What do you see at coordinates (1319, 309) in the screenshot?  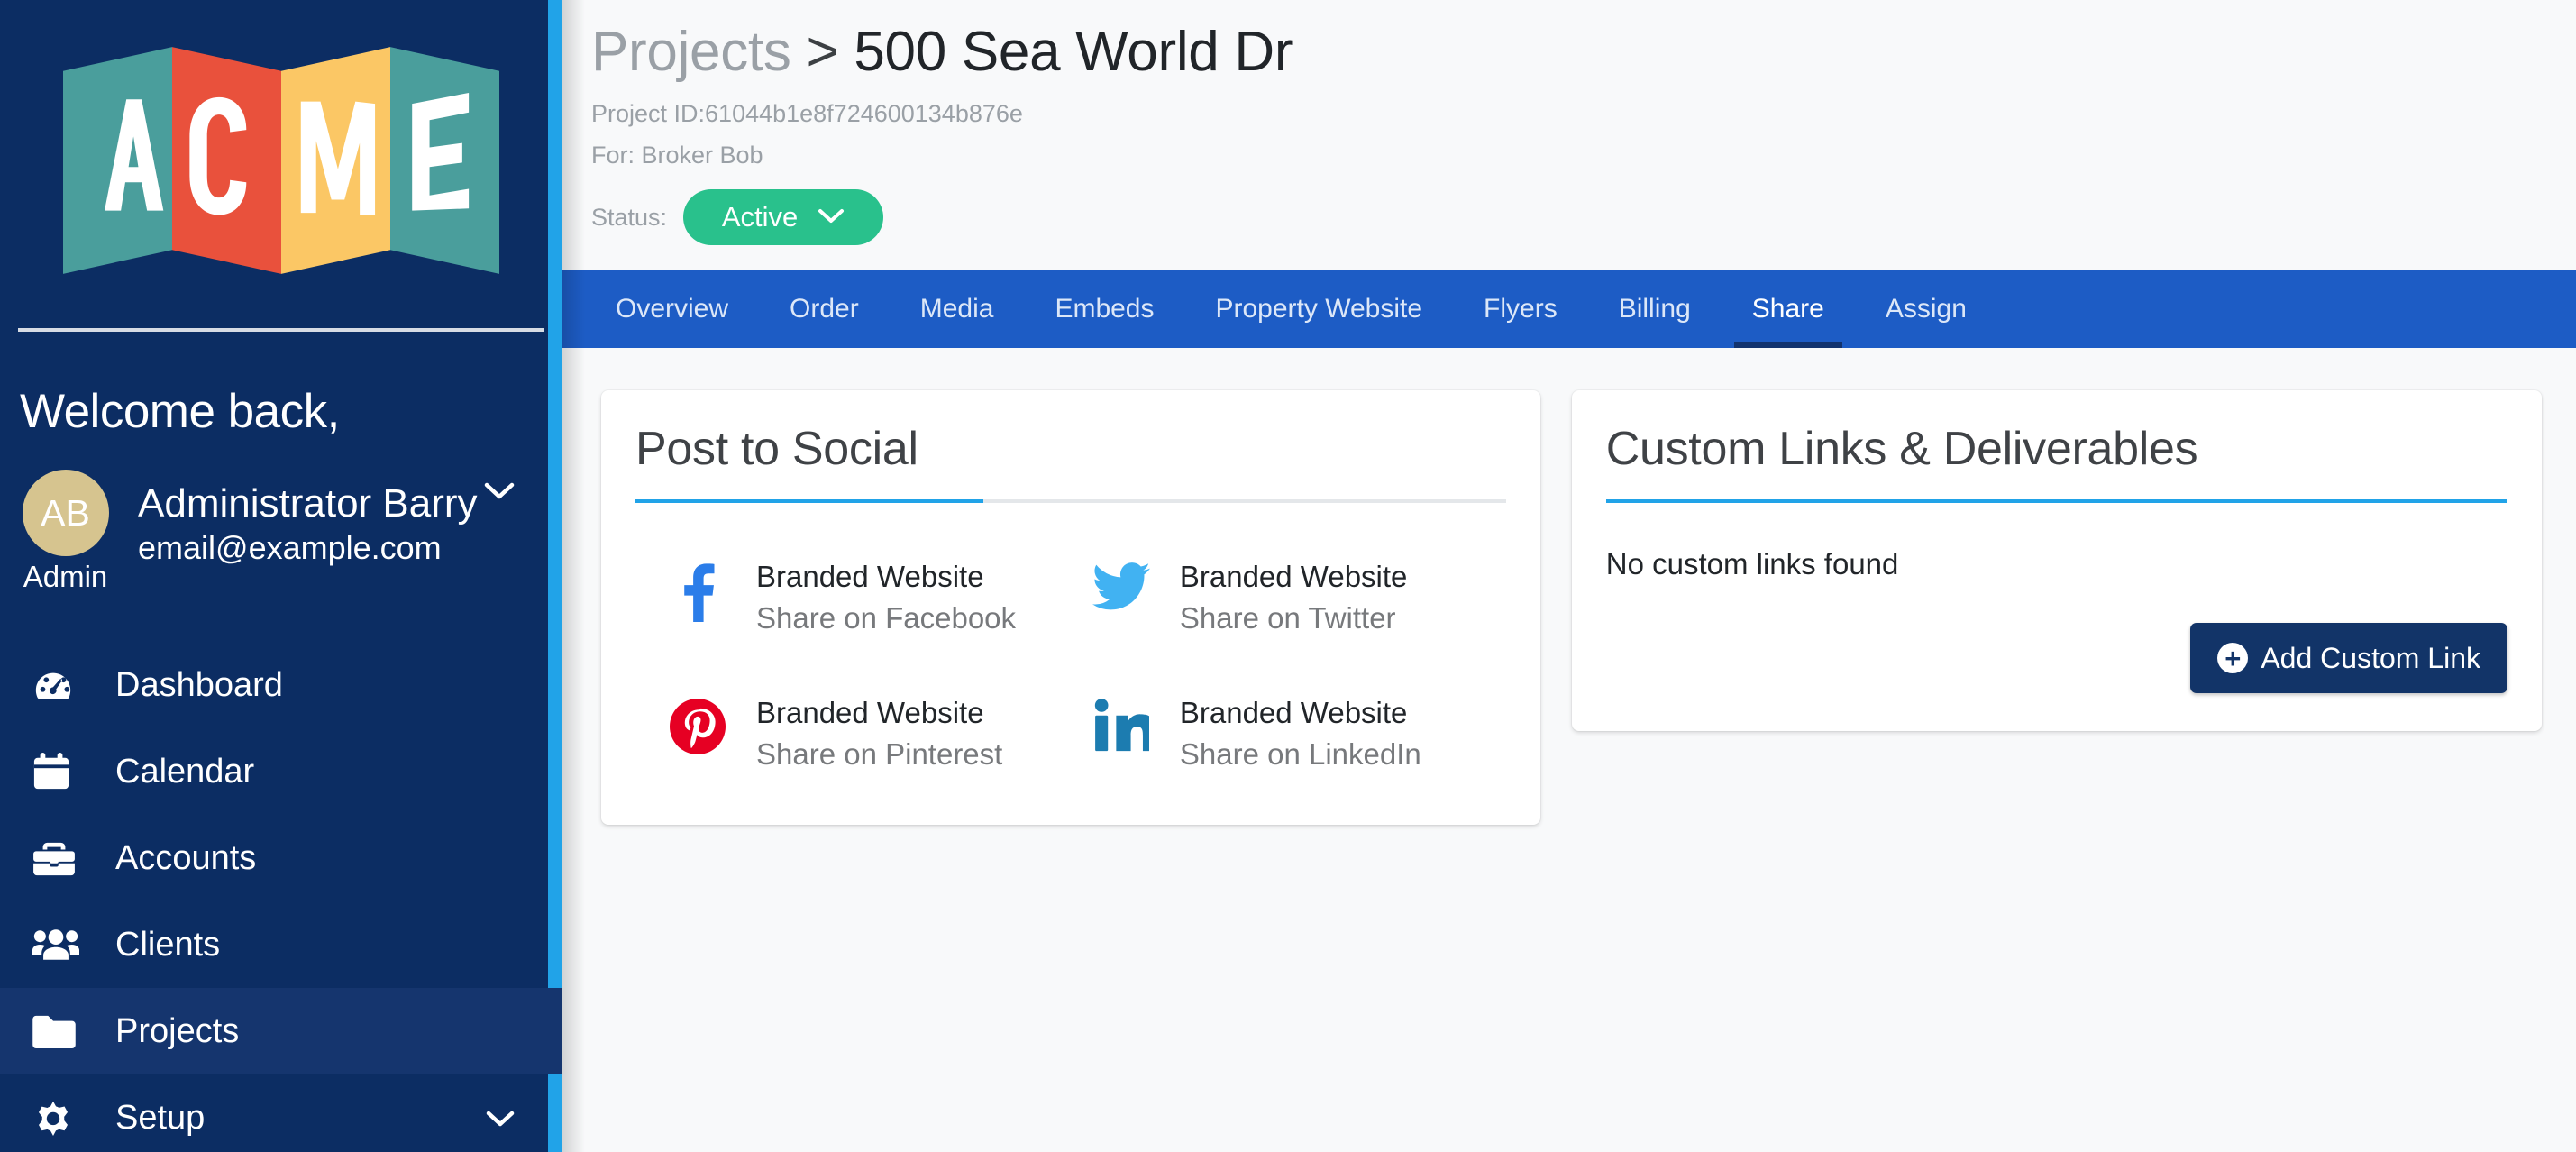 I see `tab-property-website: Property Website` at bounding box center [1319, 309].